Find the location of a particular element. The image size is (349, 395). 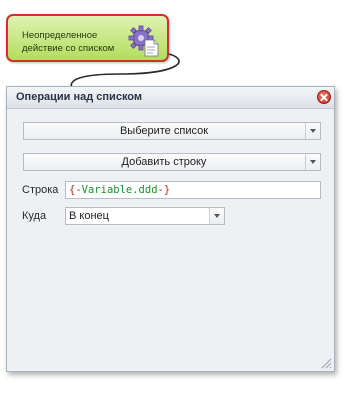

string-label: Строка is located at coordinates (40, 190).